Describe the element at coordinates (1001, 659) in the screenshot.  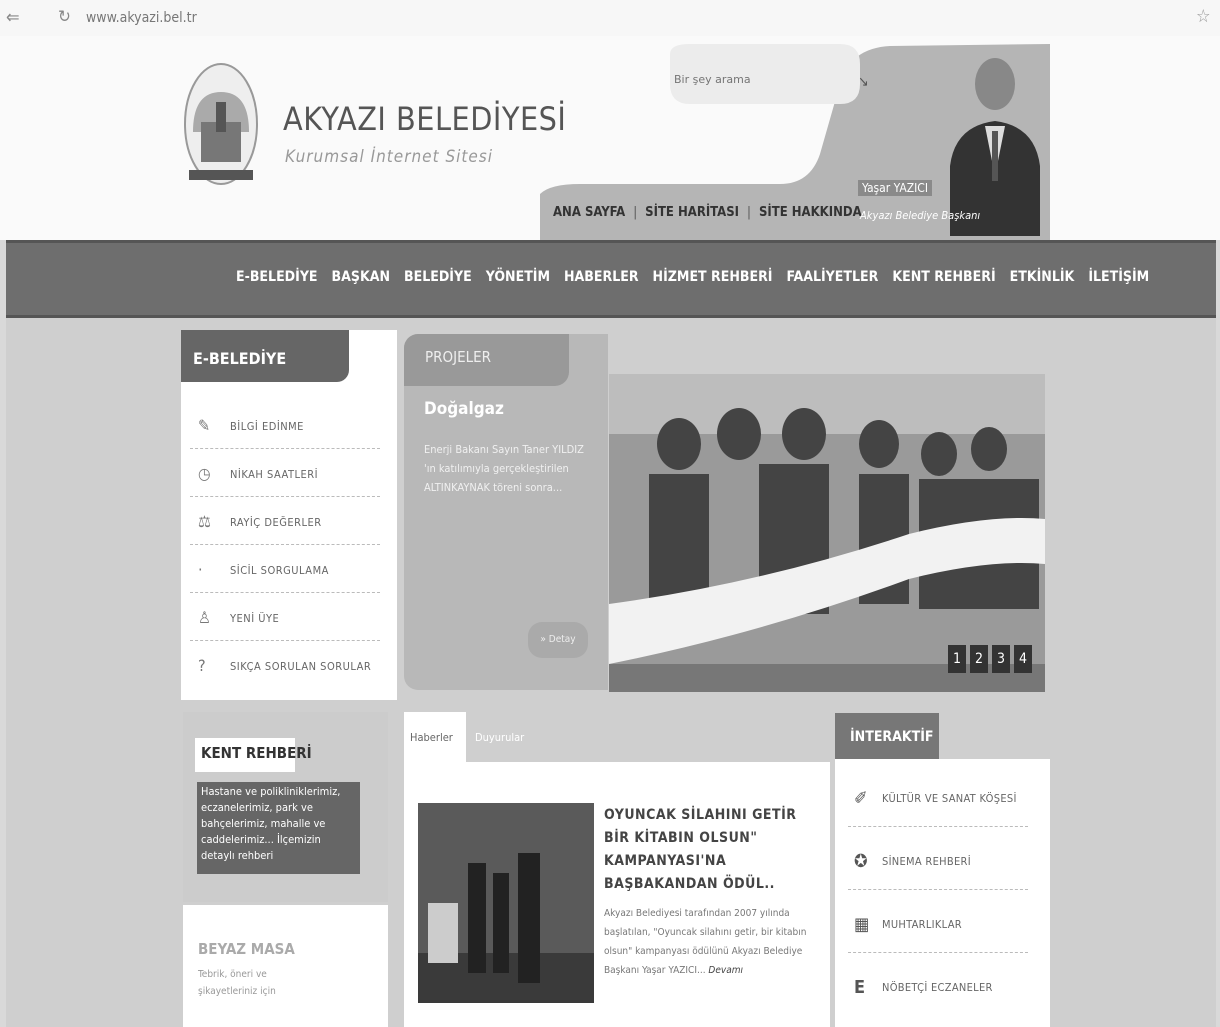
I see `slider-page-3: 3` at that location.